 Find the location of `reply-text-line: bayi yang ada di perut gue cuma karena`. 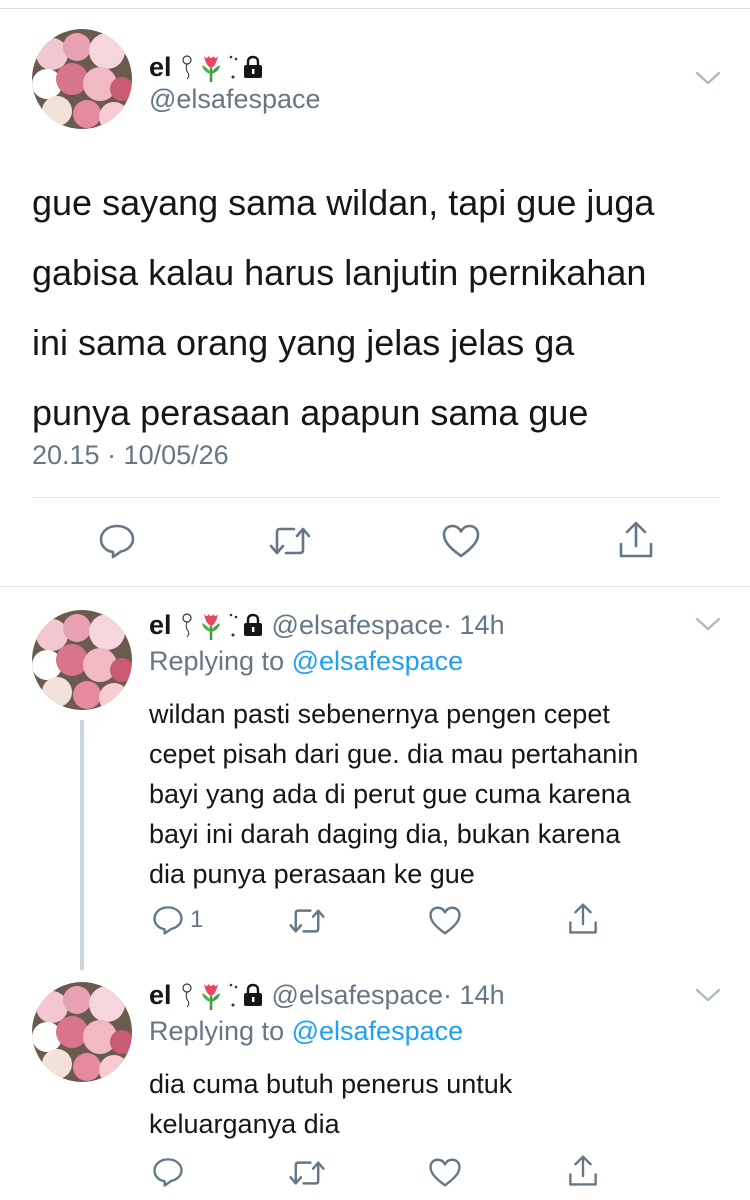

reply-text-line: bayi yang ada di perut gue cuma karena is located at coordinates (390, 794).